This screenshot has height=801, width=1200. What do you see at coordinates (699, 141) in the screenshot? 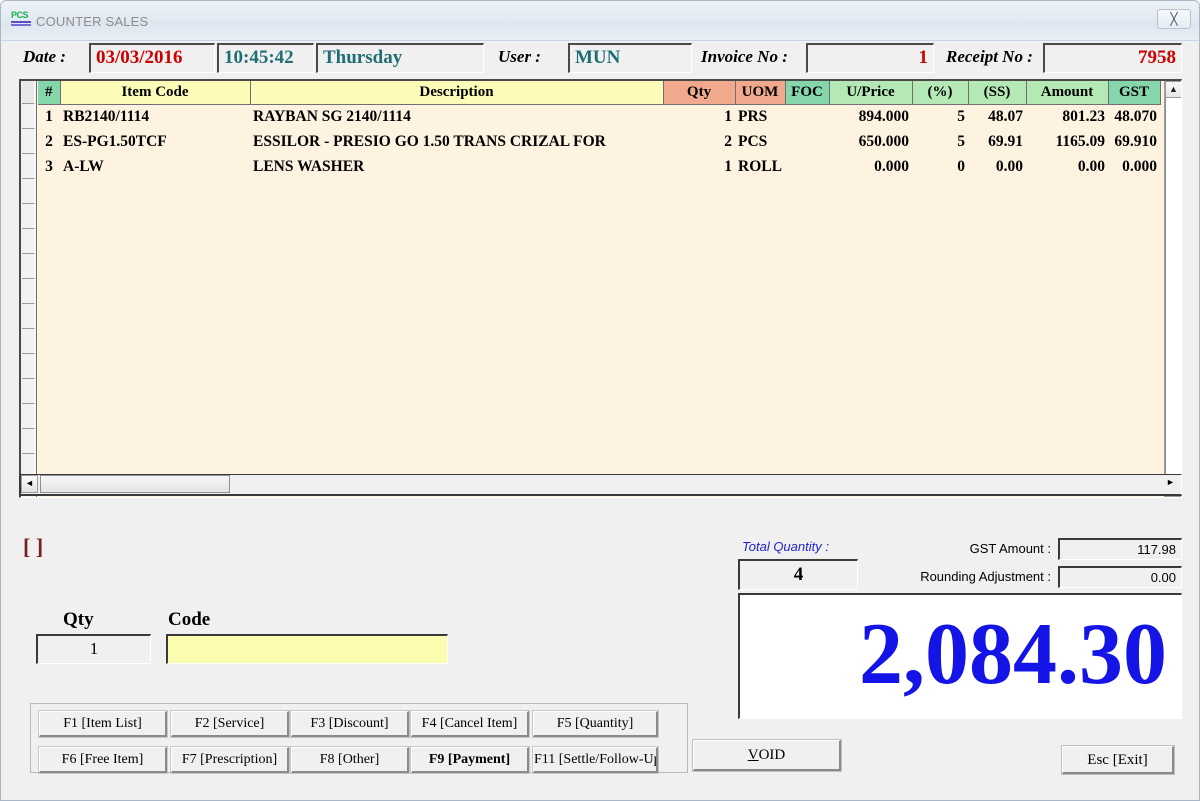
I see `cell-qty: 2` at bounding box center [699, 141].